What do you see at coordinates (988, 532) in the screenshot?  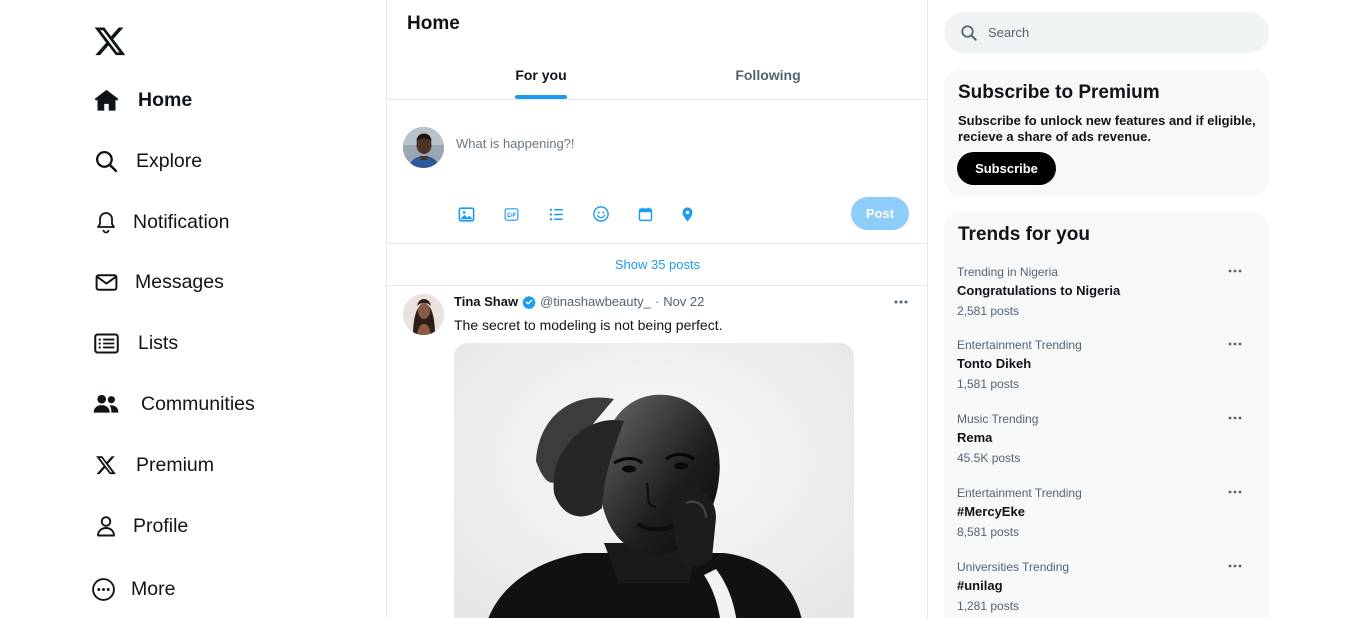 I see `trend-post-count: 8,581 posts` at bounding box center [988, 532].